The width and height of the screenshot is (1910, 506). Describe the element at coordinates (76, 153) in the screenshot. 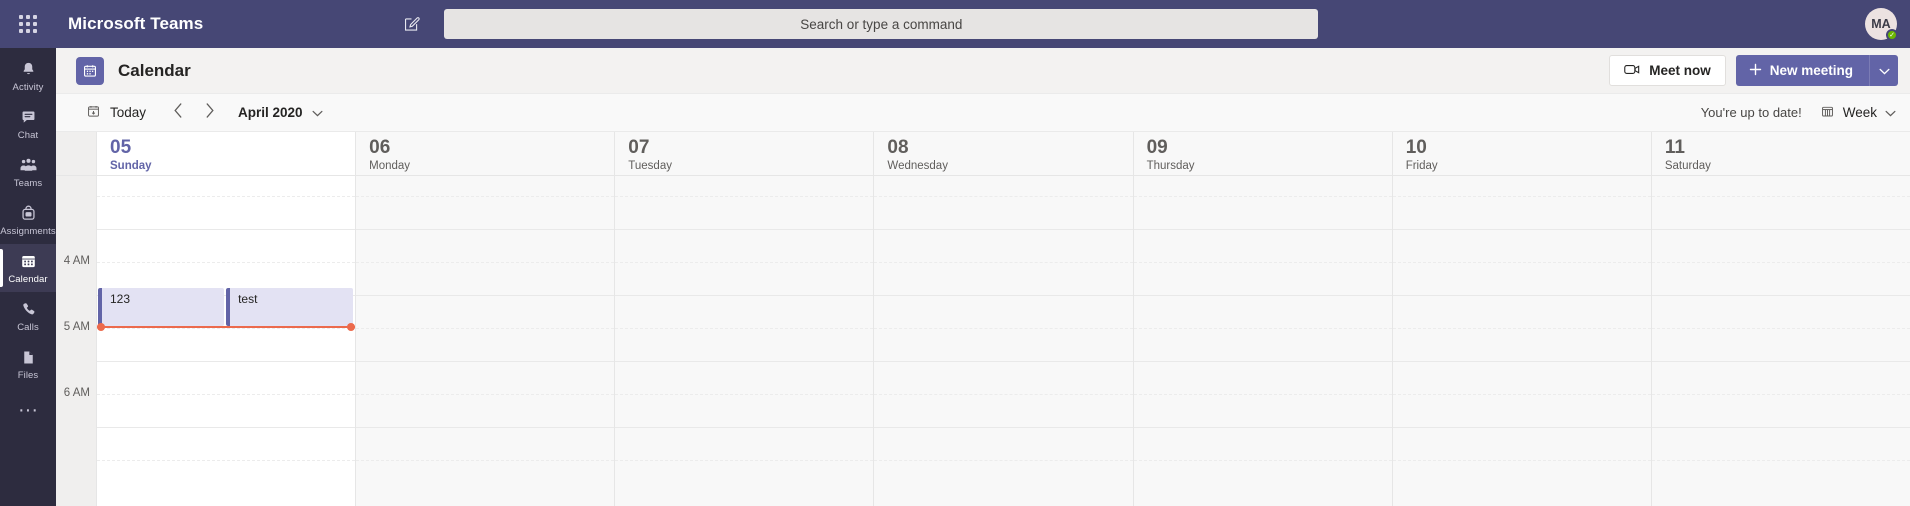

I see `time-gutter-header` at that location.